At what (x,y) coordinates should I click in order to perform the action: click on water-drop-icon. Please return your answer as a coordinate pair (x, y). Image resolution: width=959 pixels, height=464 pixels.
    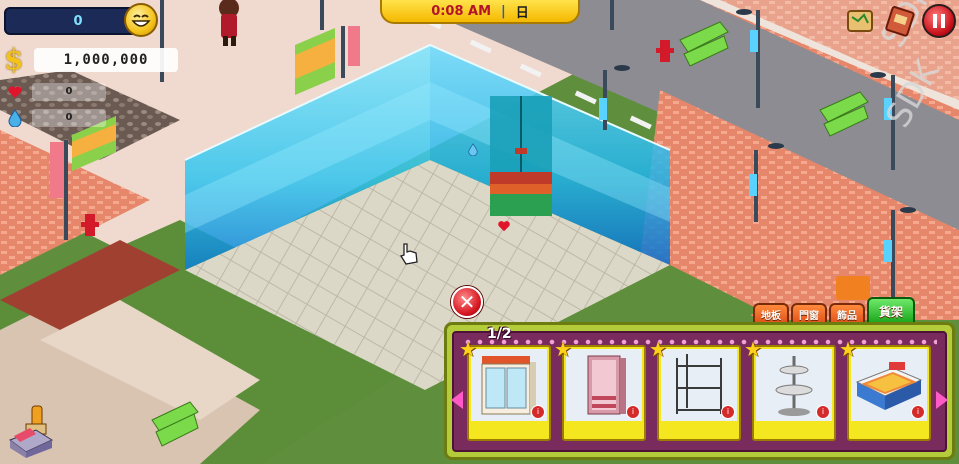
    Looking at the image, I should click on (15, 118).